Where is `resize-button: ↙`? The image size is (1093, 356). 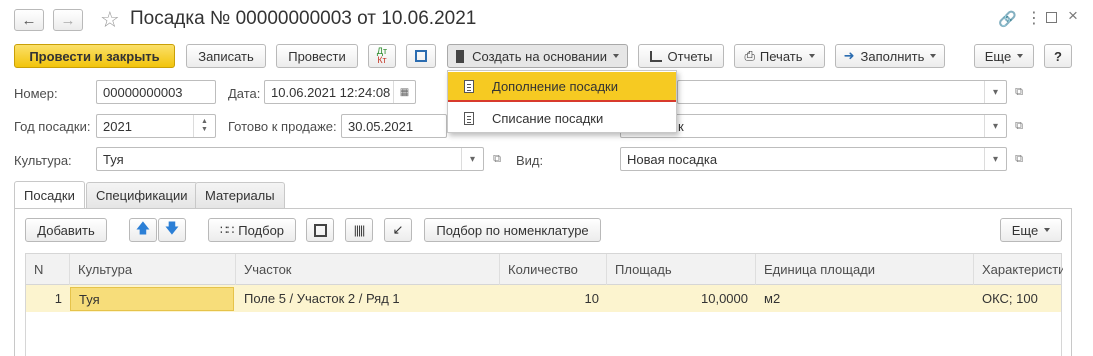
resize-button: ↙ is located at coordinates (398, 230).